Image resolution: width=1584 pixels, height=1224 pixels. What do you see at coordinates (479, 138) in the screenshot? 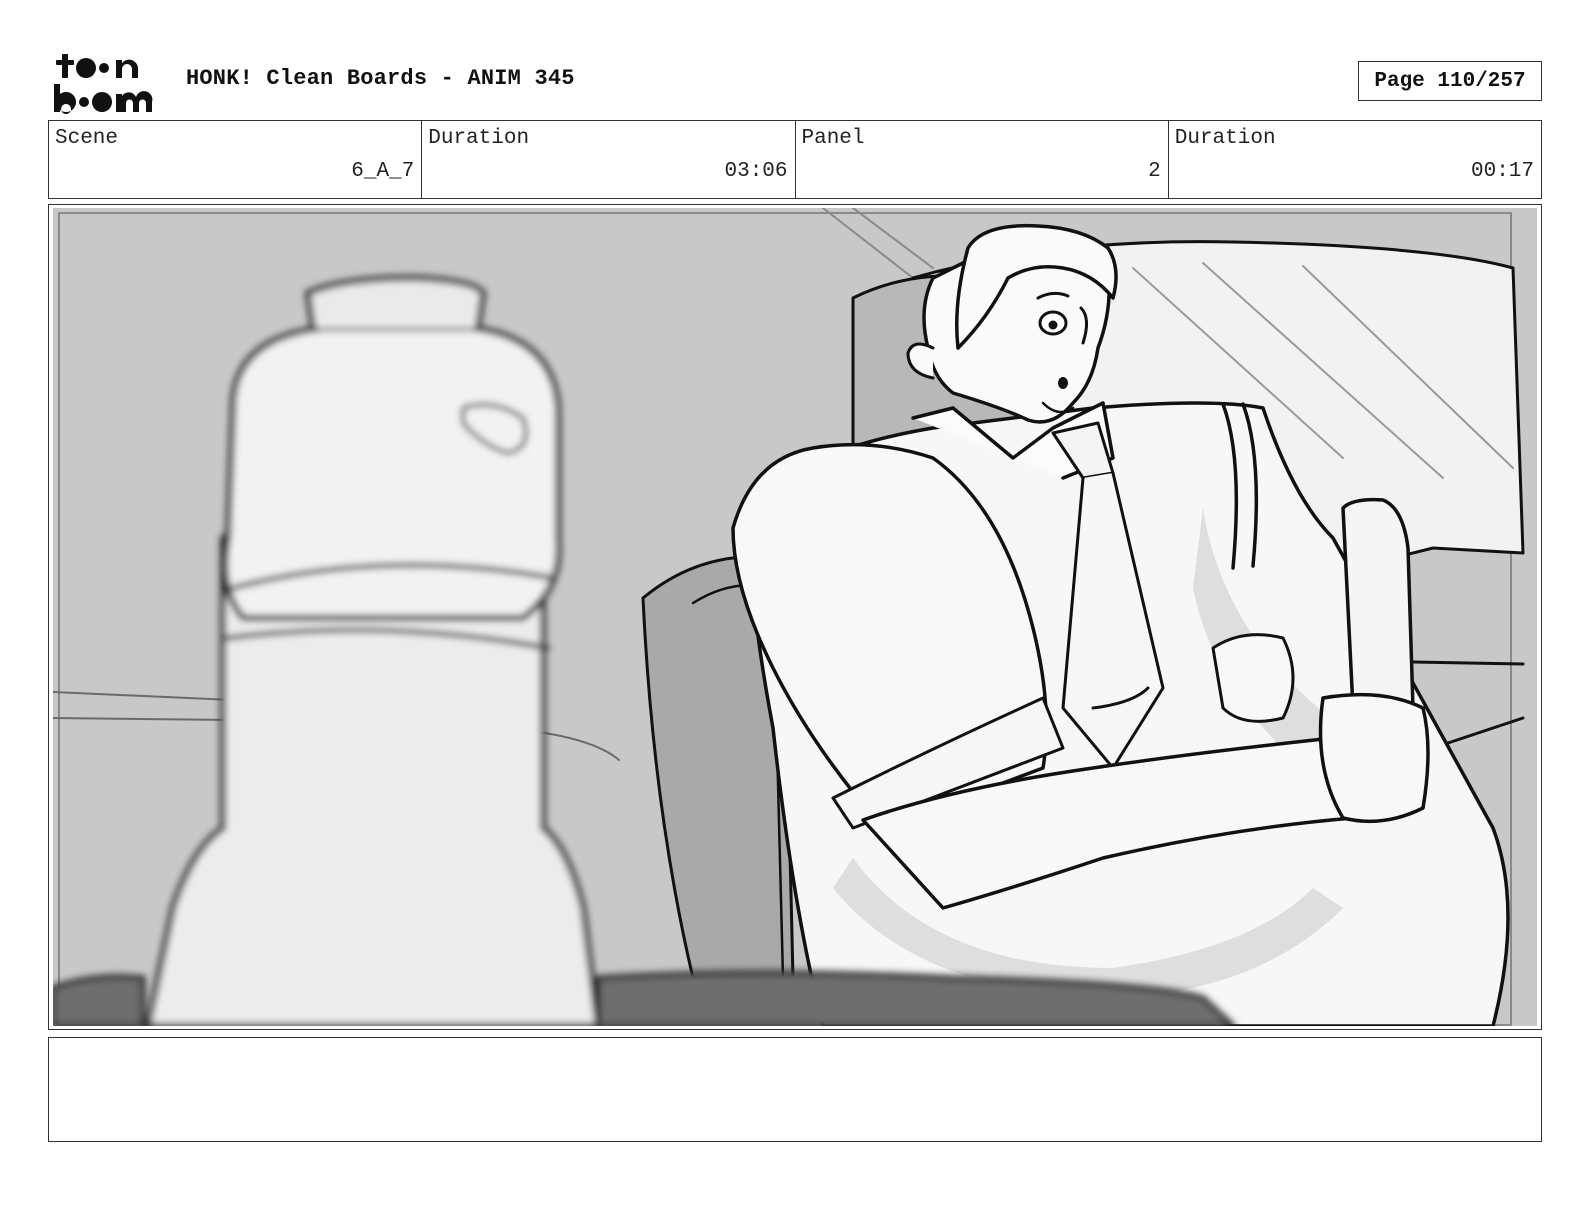
I see `scene-duration-label: Duration` at bounding box center [479, 138].